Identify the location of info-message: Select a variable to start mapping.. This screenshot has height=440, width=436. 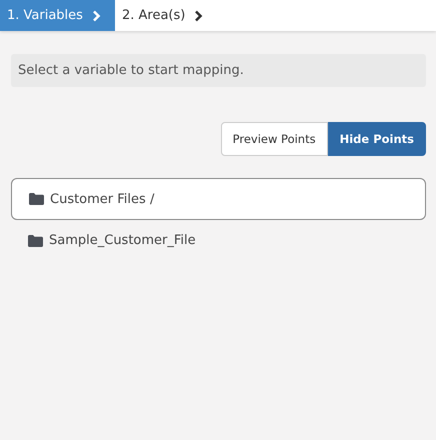
(218, 70).